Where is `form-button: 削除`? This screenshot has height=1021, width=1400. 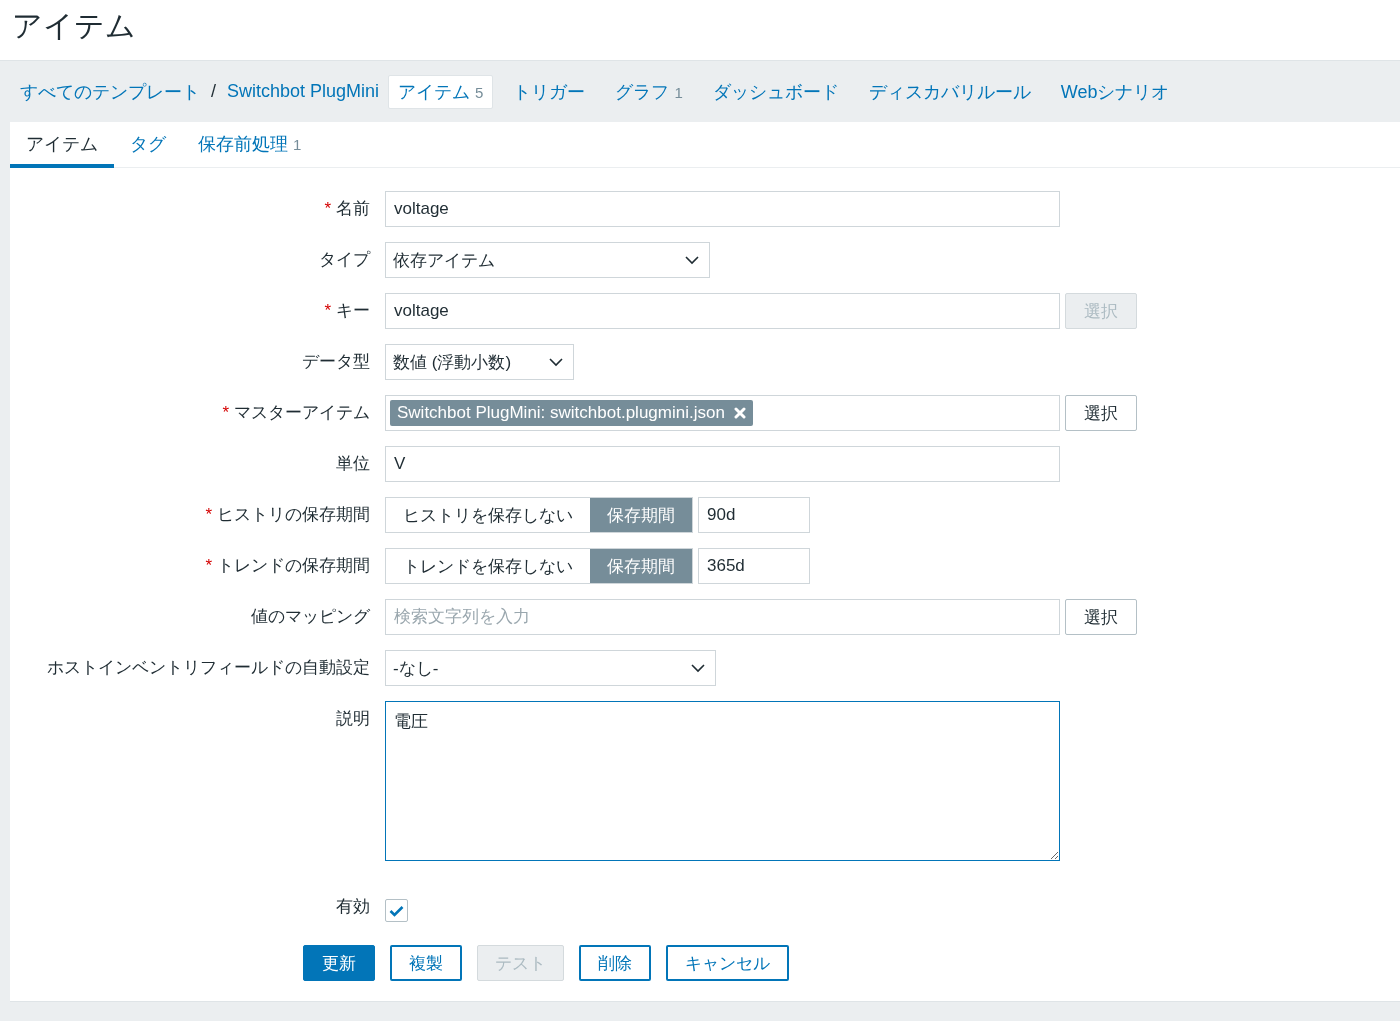
form-button: 削除 is located at coordinates (615, 963).